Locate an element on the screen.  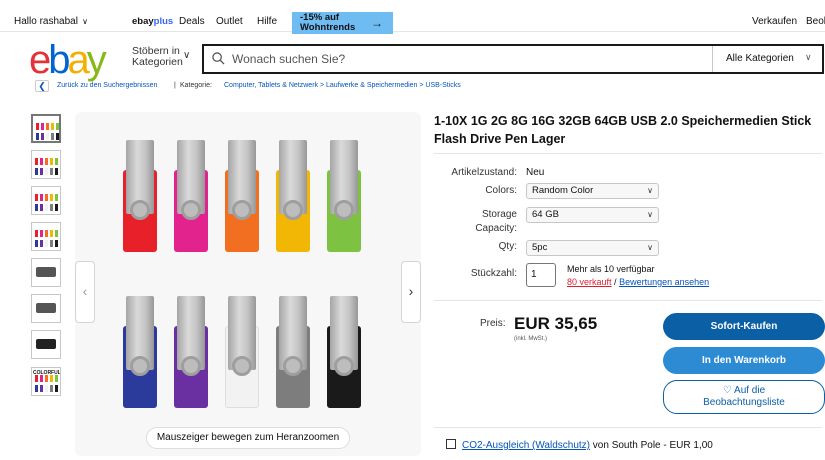
ebayplus-plus-text: plus is located at coordinates (163, 21).